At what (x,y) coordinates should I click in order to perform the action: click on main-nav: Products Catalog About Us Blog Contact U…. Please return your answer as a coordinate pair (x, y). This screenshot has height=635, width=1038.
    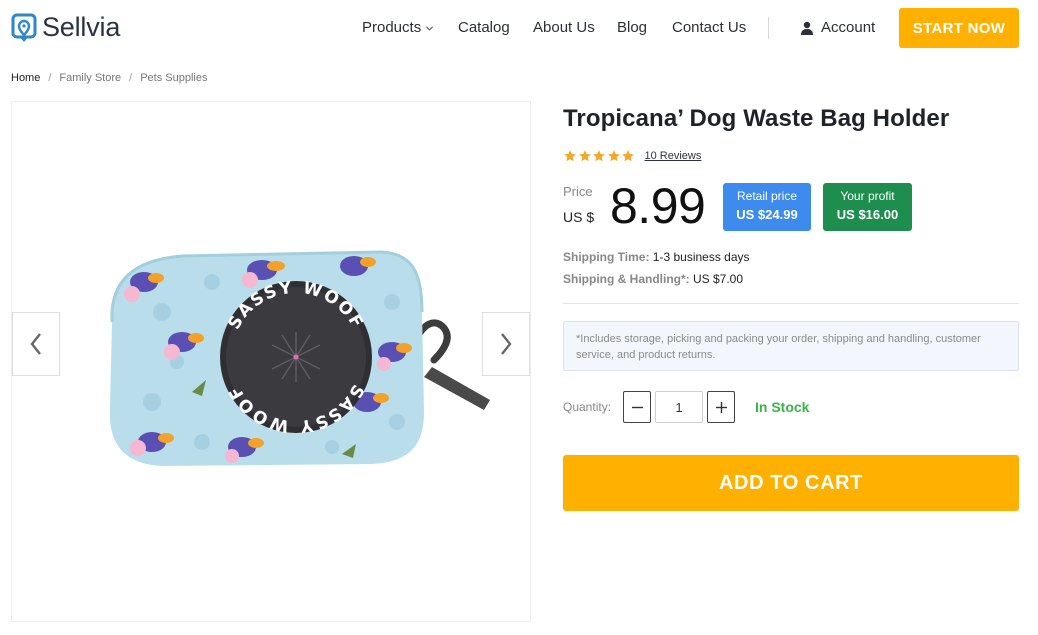
    Looking at the image, I should click on (554, 27).